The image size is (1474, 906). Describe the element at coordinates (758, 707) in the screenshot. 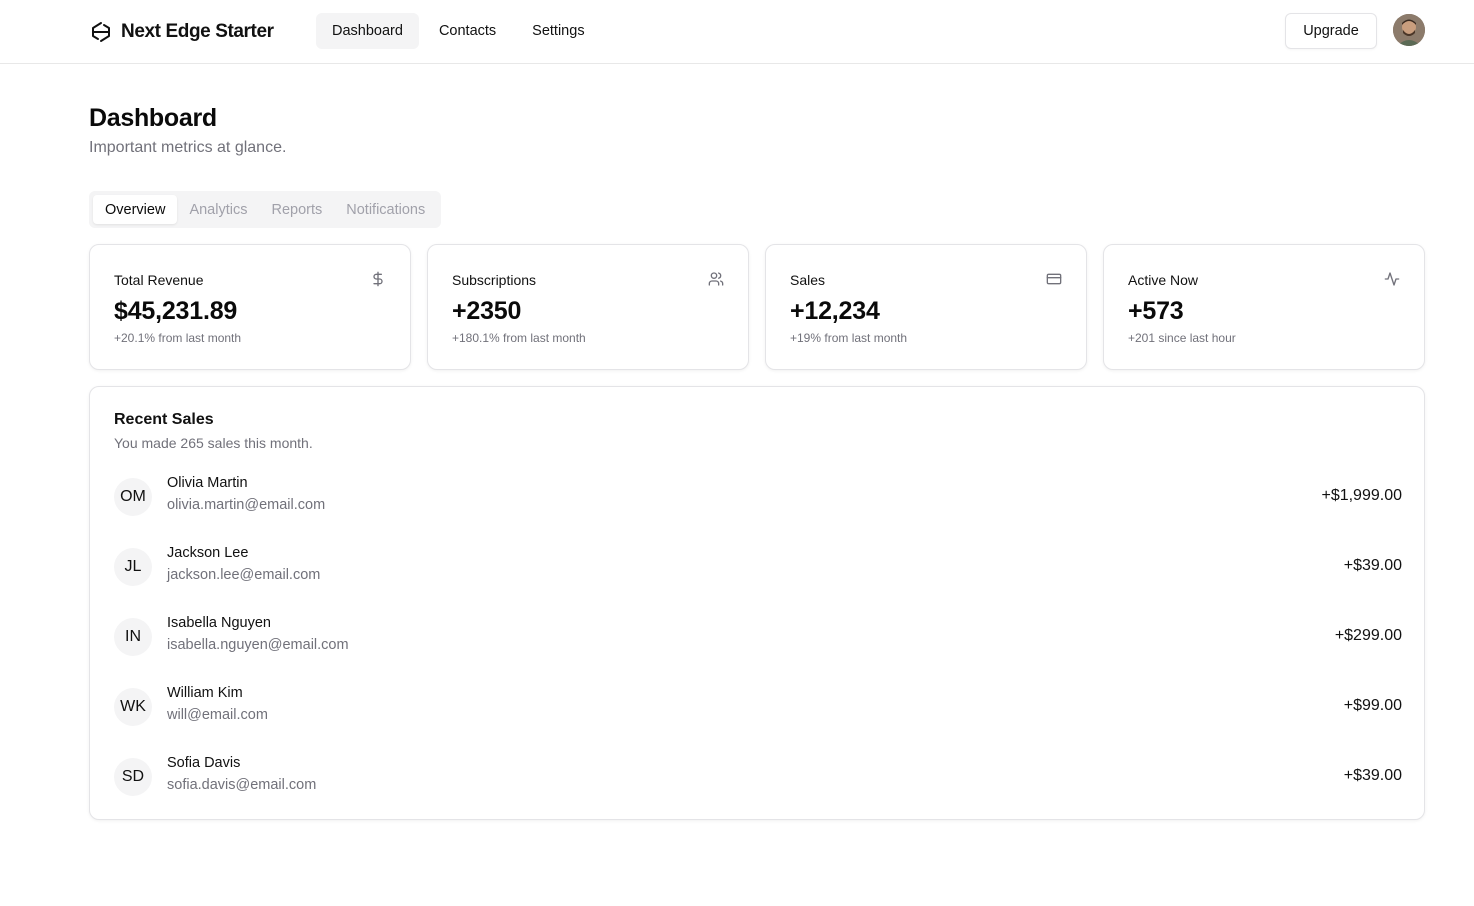

I see `sale-row: WK William Kim will@email.com +$99.00` at that location.